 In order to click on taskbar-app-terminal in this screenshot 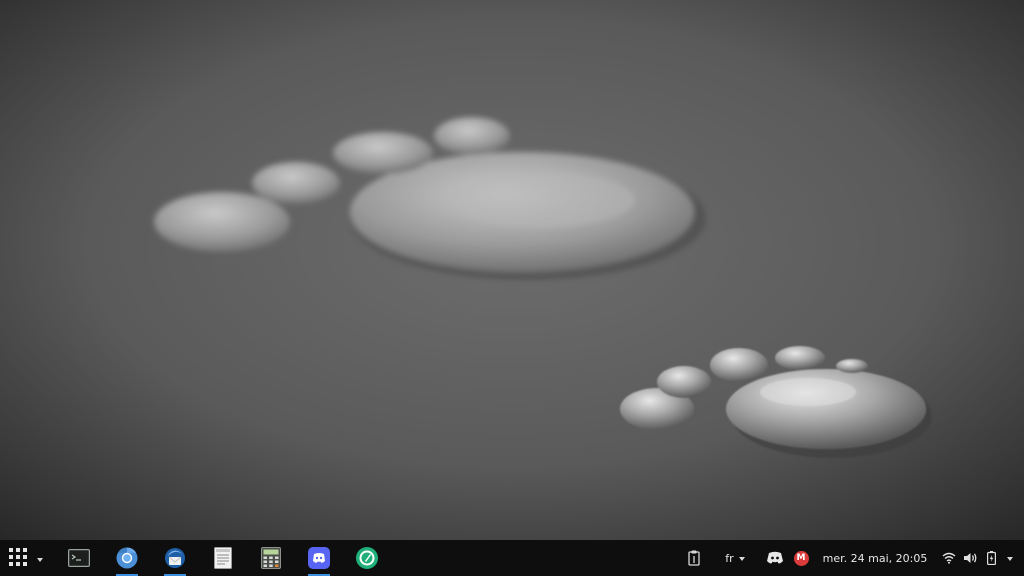, I will do `click(79, 558)`.